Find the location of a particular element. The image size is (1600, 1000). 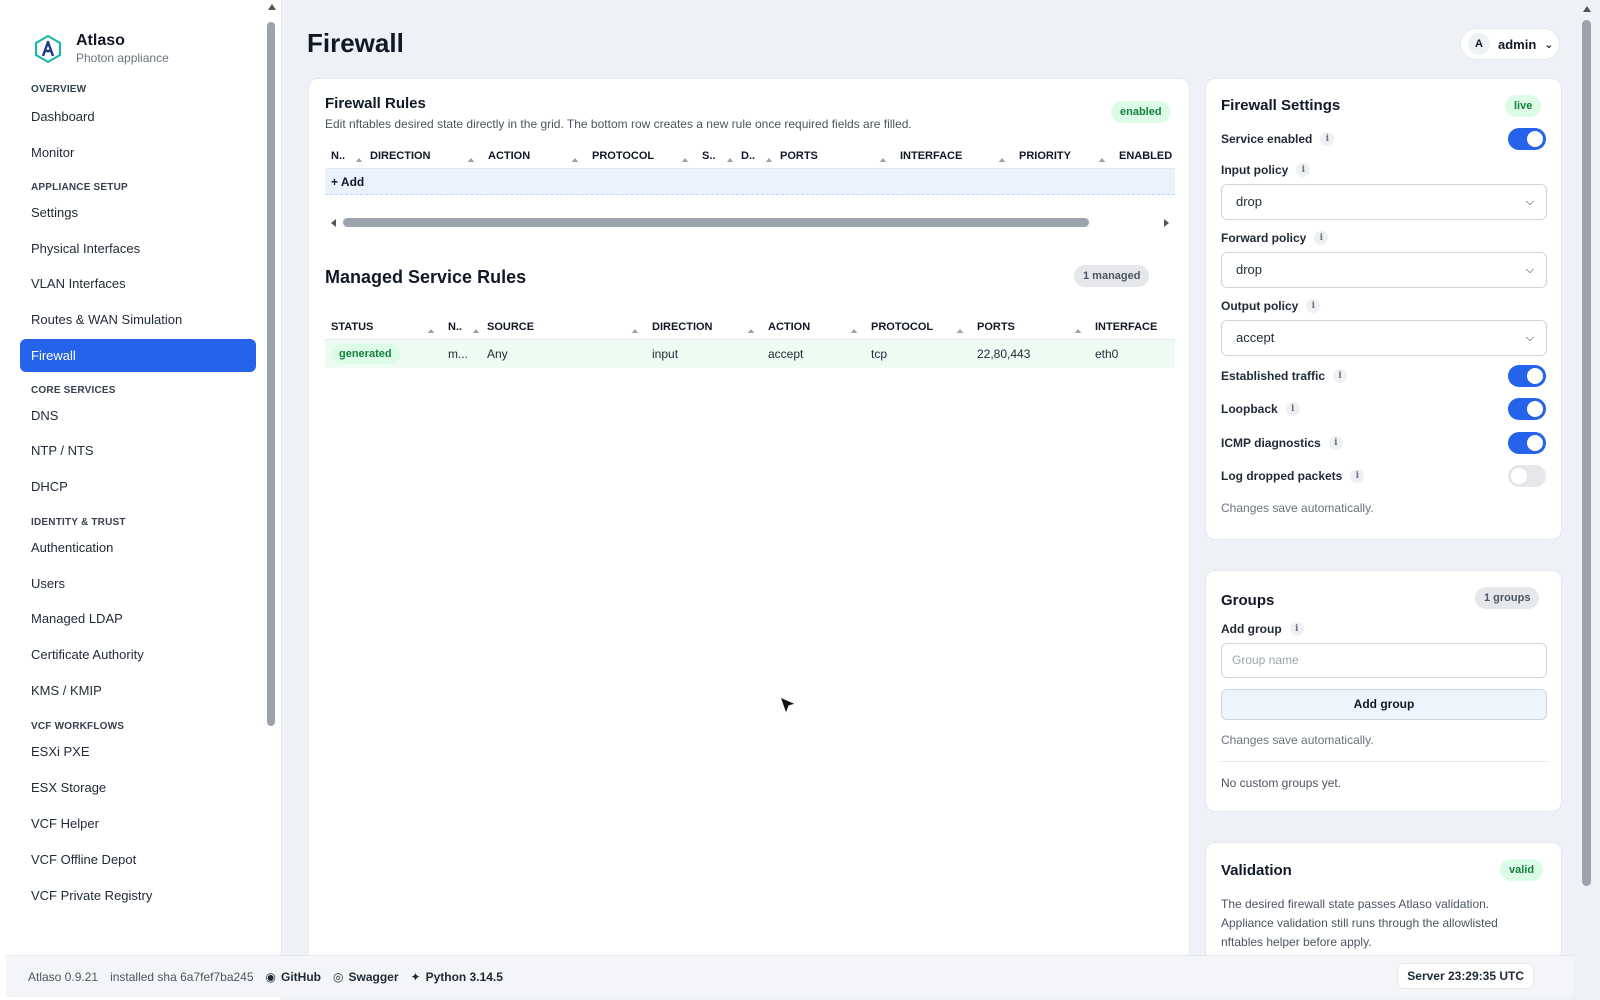

mouse-cursor-icon is located at coordinates (788, 705).